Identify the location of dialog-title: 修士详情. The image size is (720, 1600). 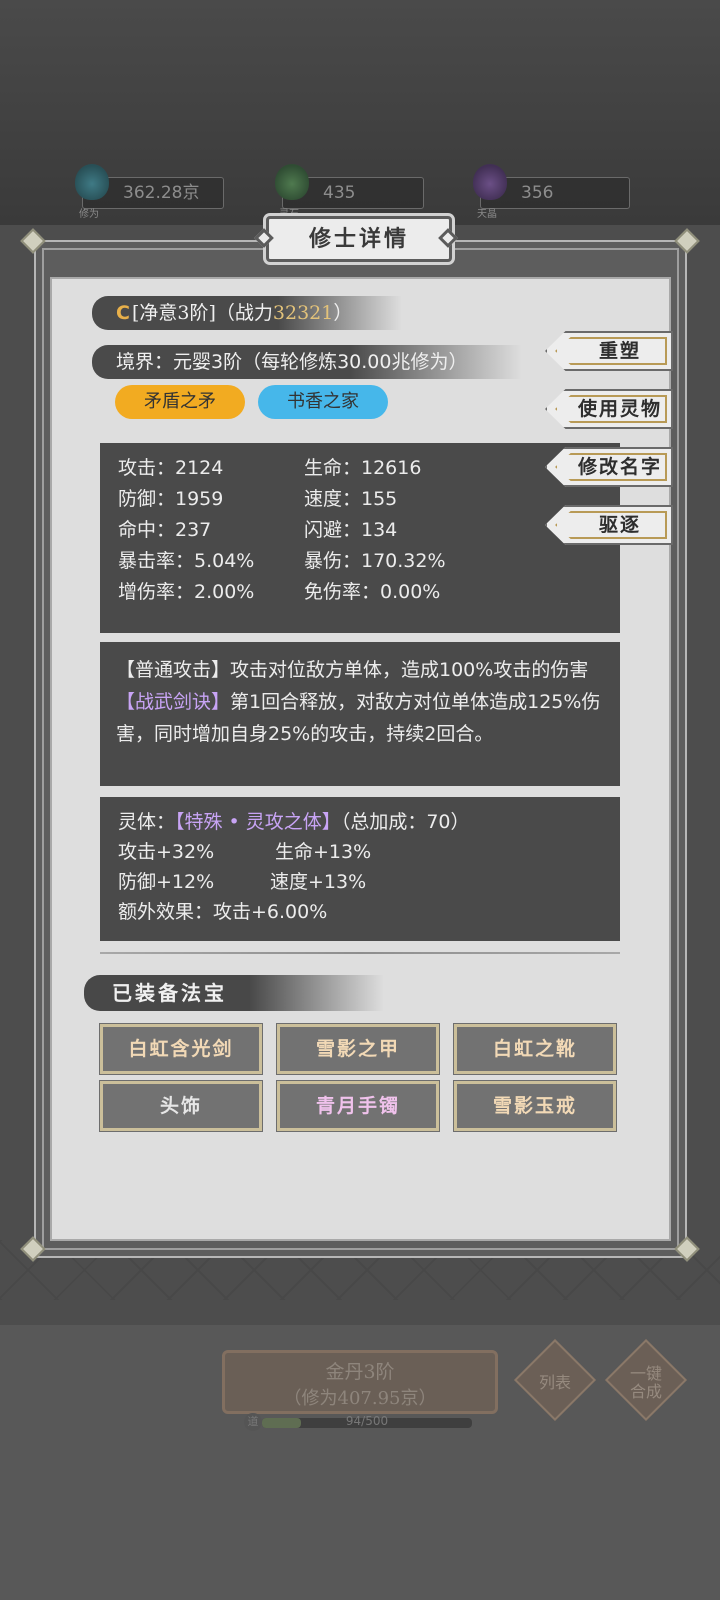
(358, 239).